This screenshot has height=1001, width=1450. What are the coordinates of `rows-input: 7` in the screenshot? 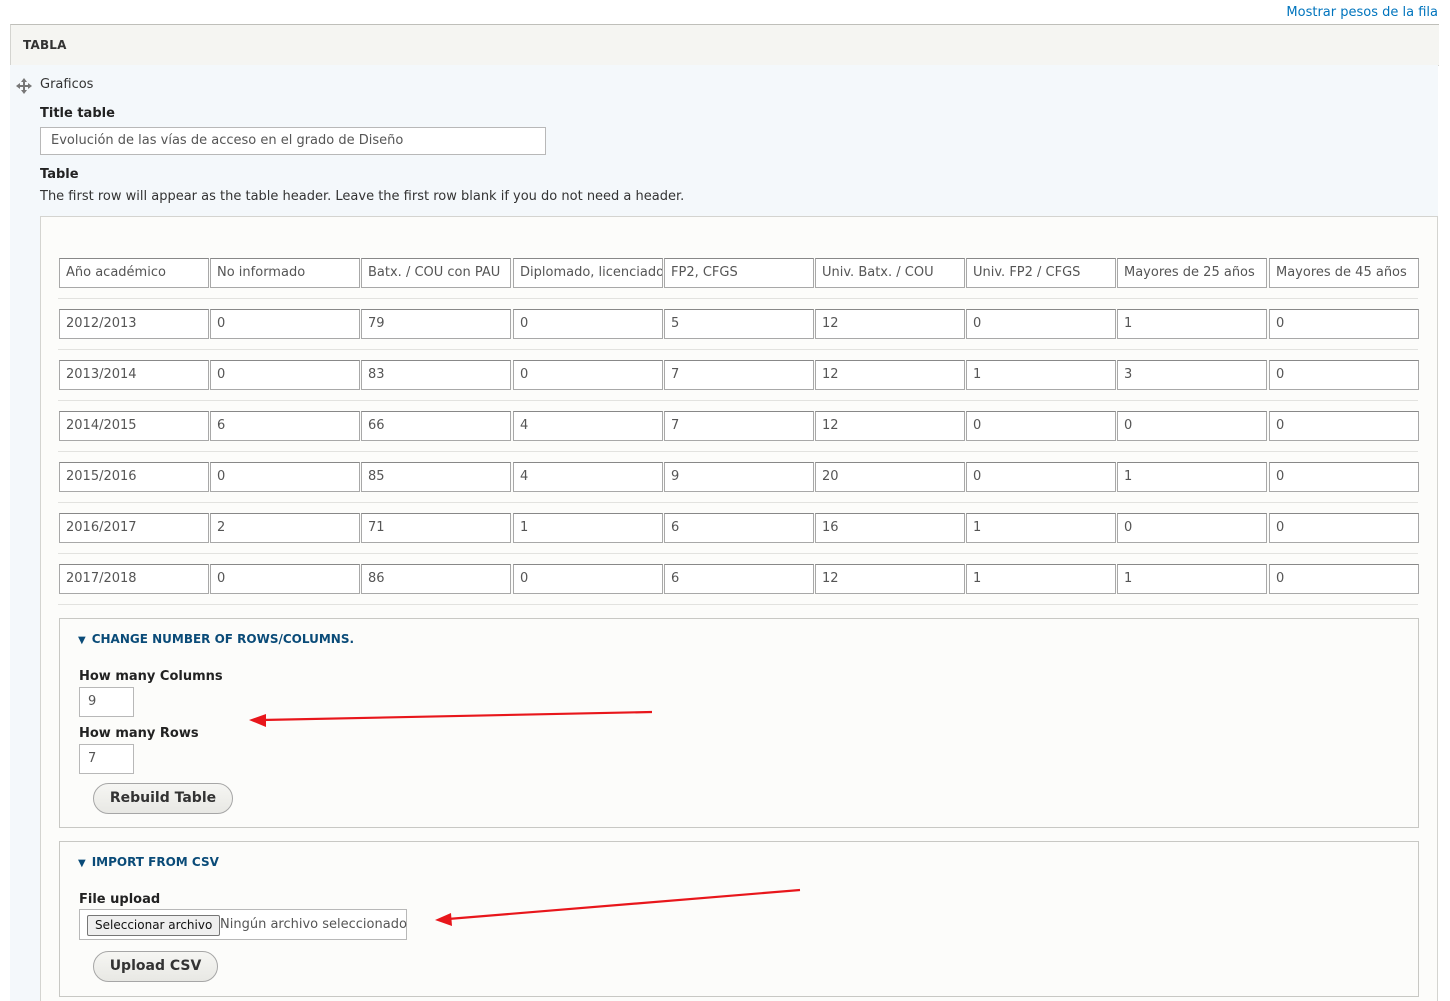 It's located at (106, 759).